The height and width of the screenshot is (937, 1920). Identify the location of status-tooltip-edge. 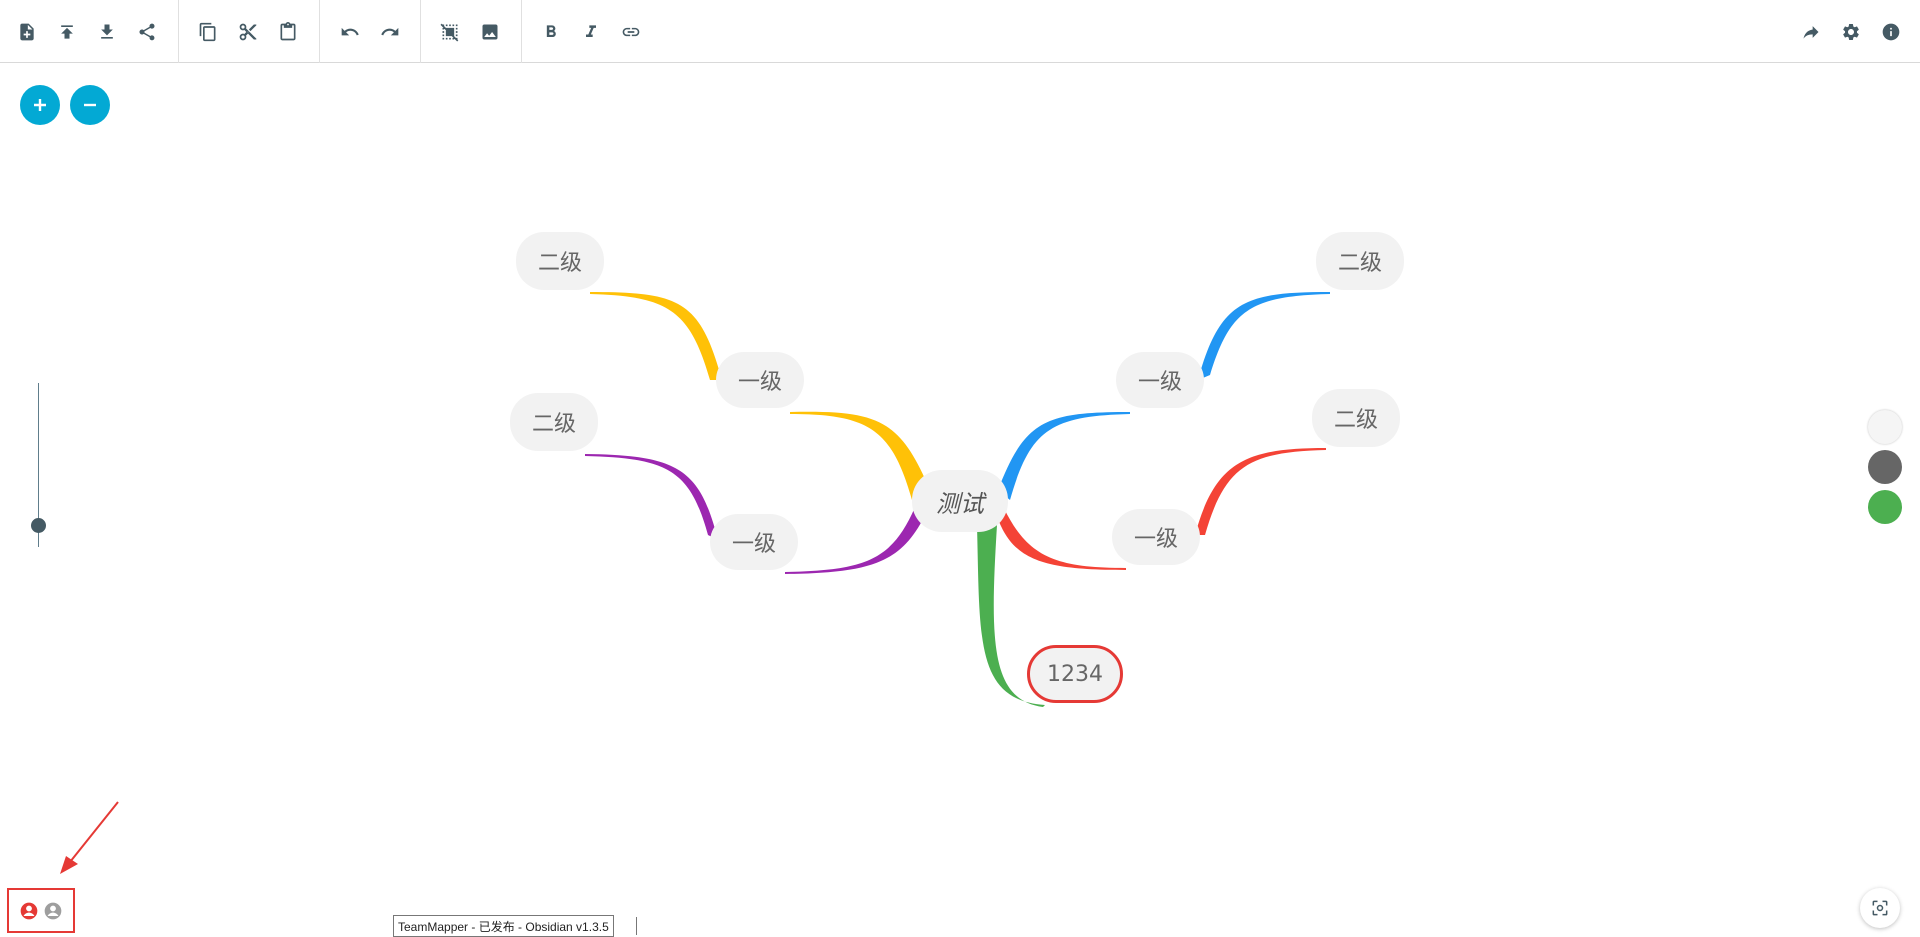
(636, 926).